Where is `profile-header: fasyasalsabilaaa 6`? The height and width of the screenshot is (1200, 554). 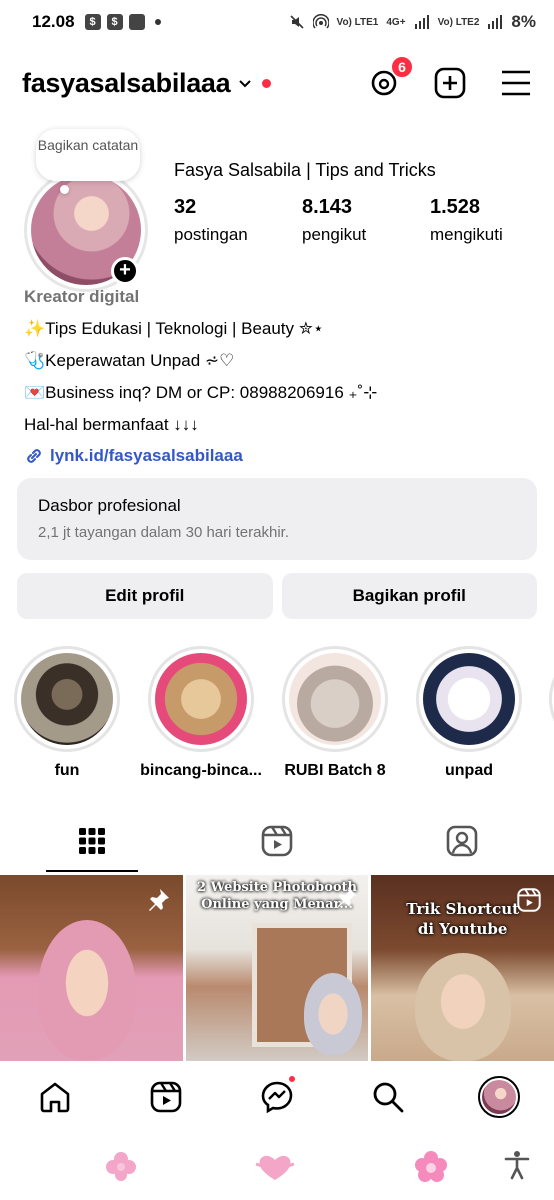 profile-header: fasyasalsabilaaa 6 is located at coordinates (277, 83).